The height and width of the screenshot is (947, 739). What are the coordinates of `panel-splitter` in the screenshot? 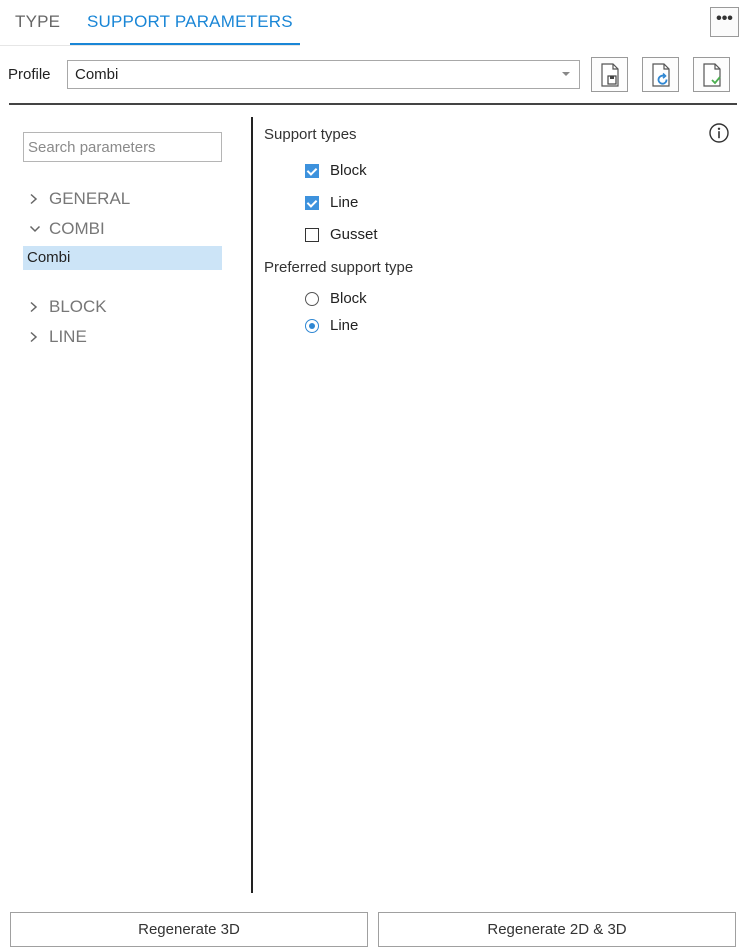 It's located at (252, 505).